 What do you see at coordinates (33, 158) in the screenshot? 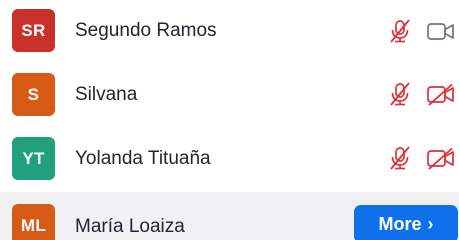
I see `avatar: YT` at bounding box center [33, 158].